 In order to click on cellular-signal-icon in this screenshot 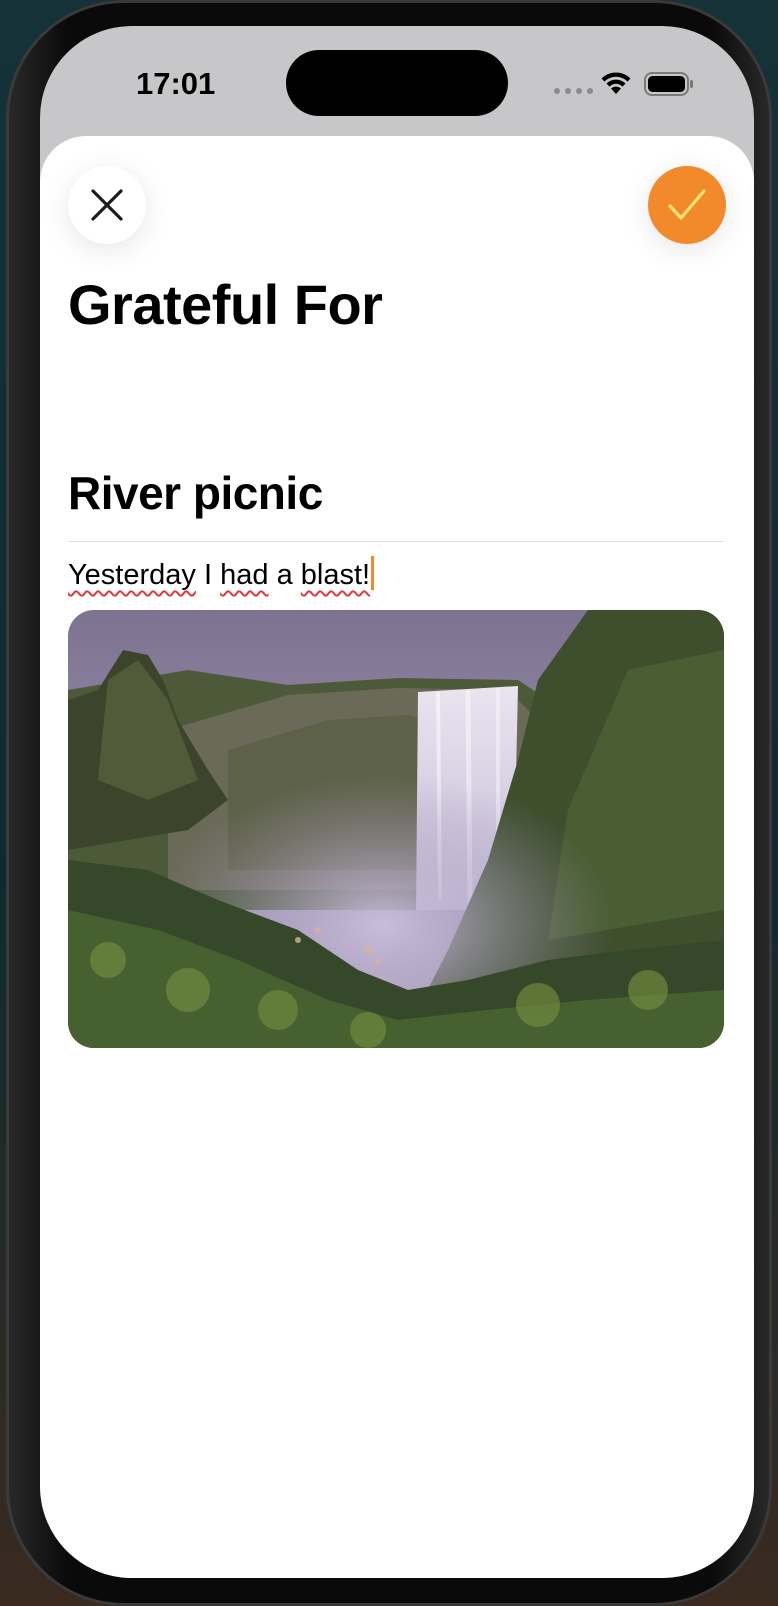, I will do `click(573, 91)`.